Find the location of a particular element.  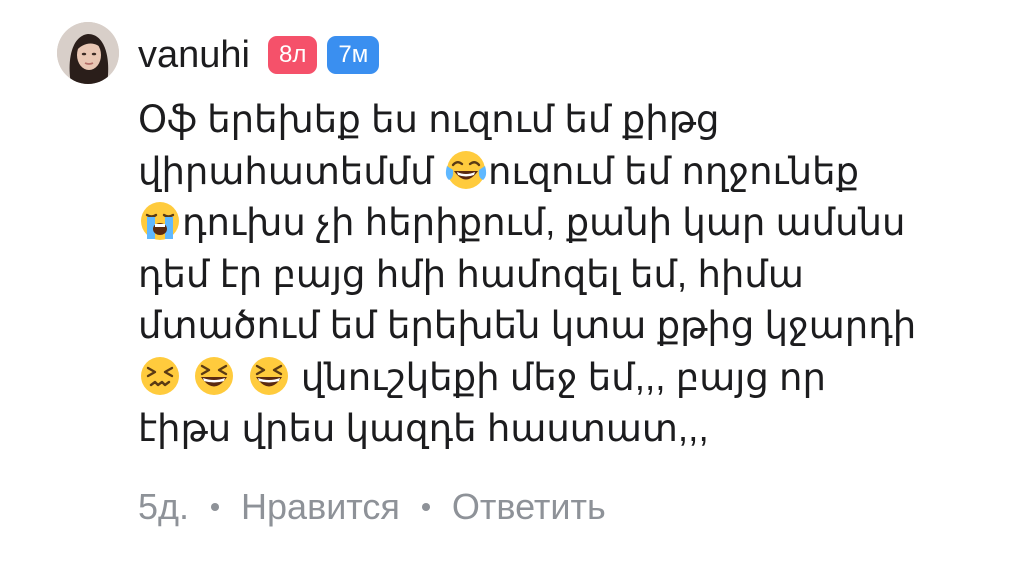

comment-header: vanuhi 8л 7м is located at coordinates (263, 55).